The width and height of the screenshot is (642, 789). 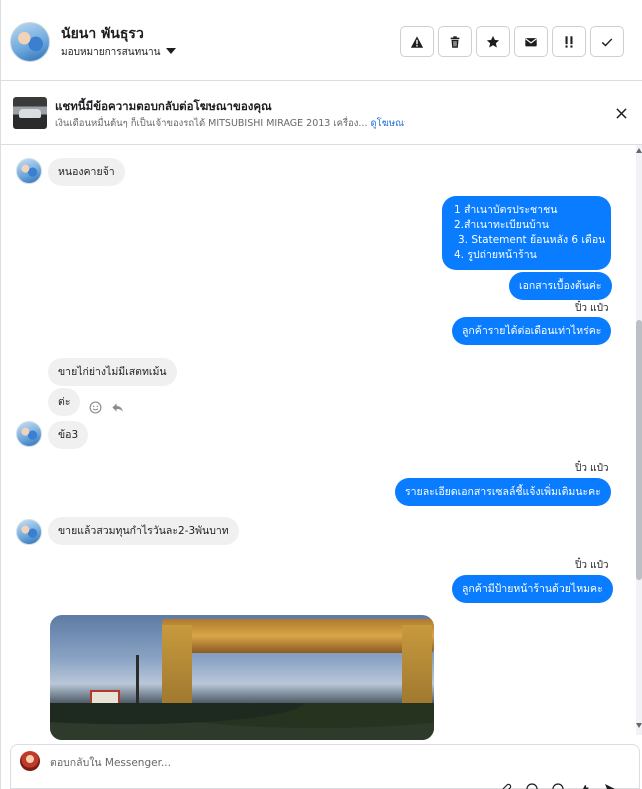 I want to click on message-incoming: หนองคายจ้า, so click(x=86, y=172).